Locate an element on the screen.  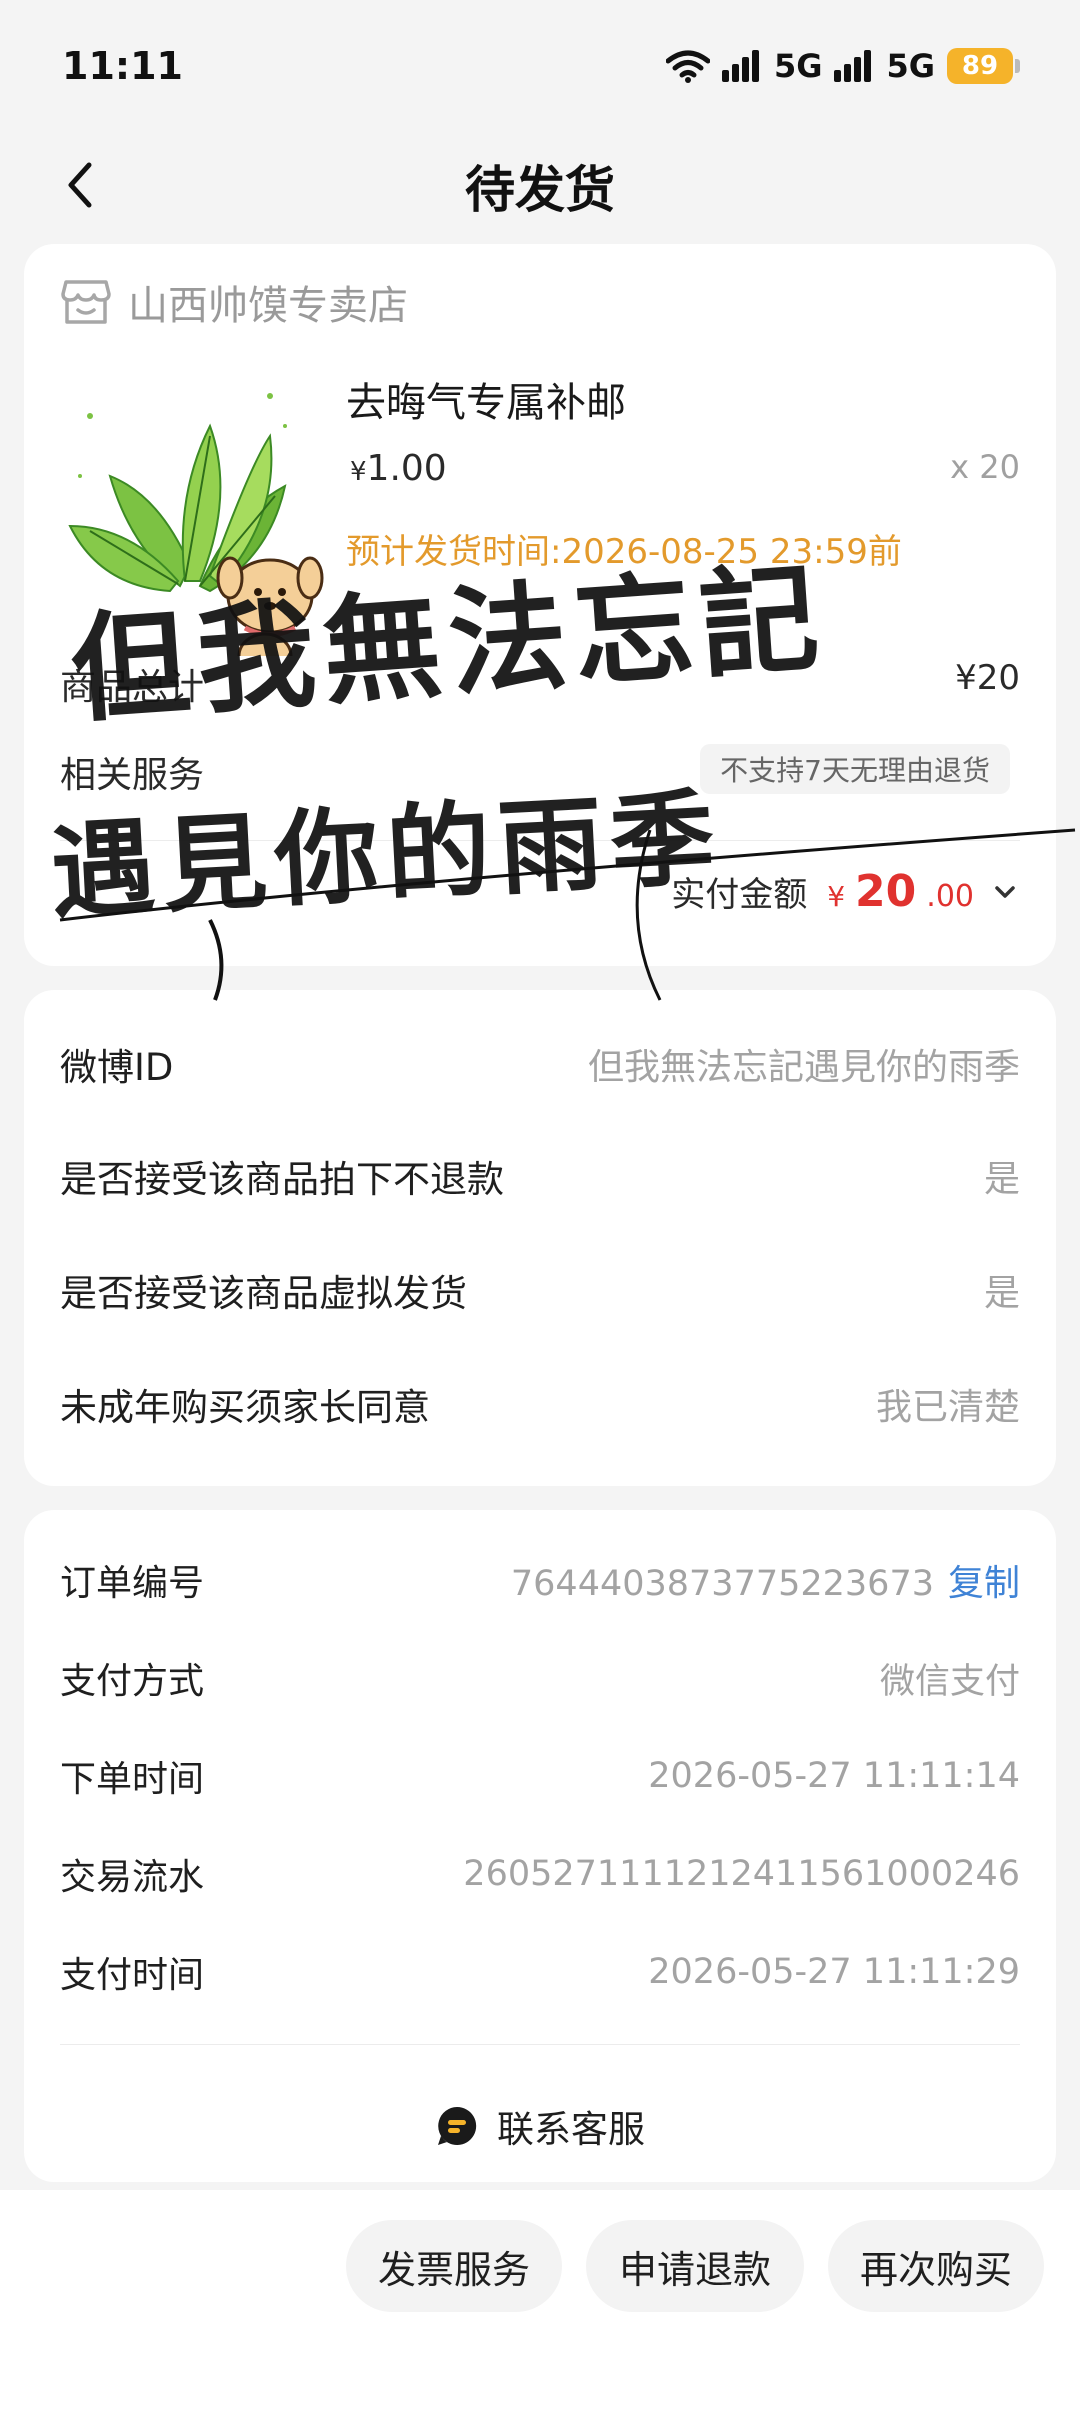
product-price: ¥1.00 is located at coordinates (398, 468).